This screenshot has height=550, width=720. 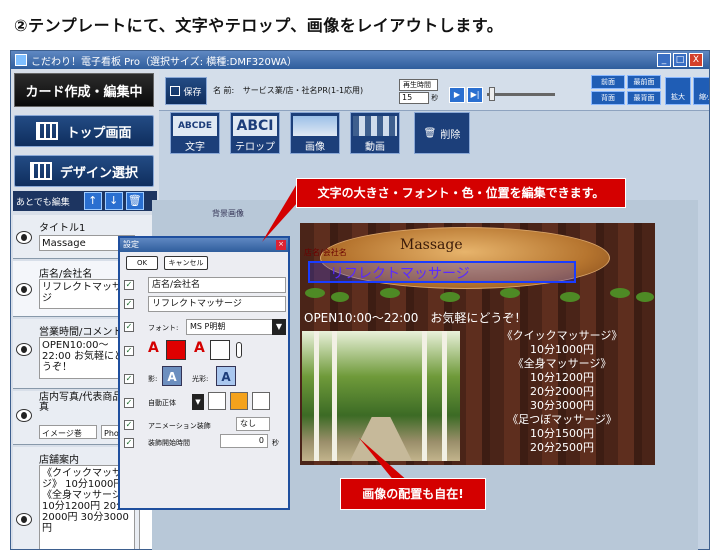 I want to click on menu-line: 《全身マッサージ》, so click(x=562, y=363).